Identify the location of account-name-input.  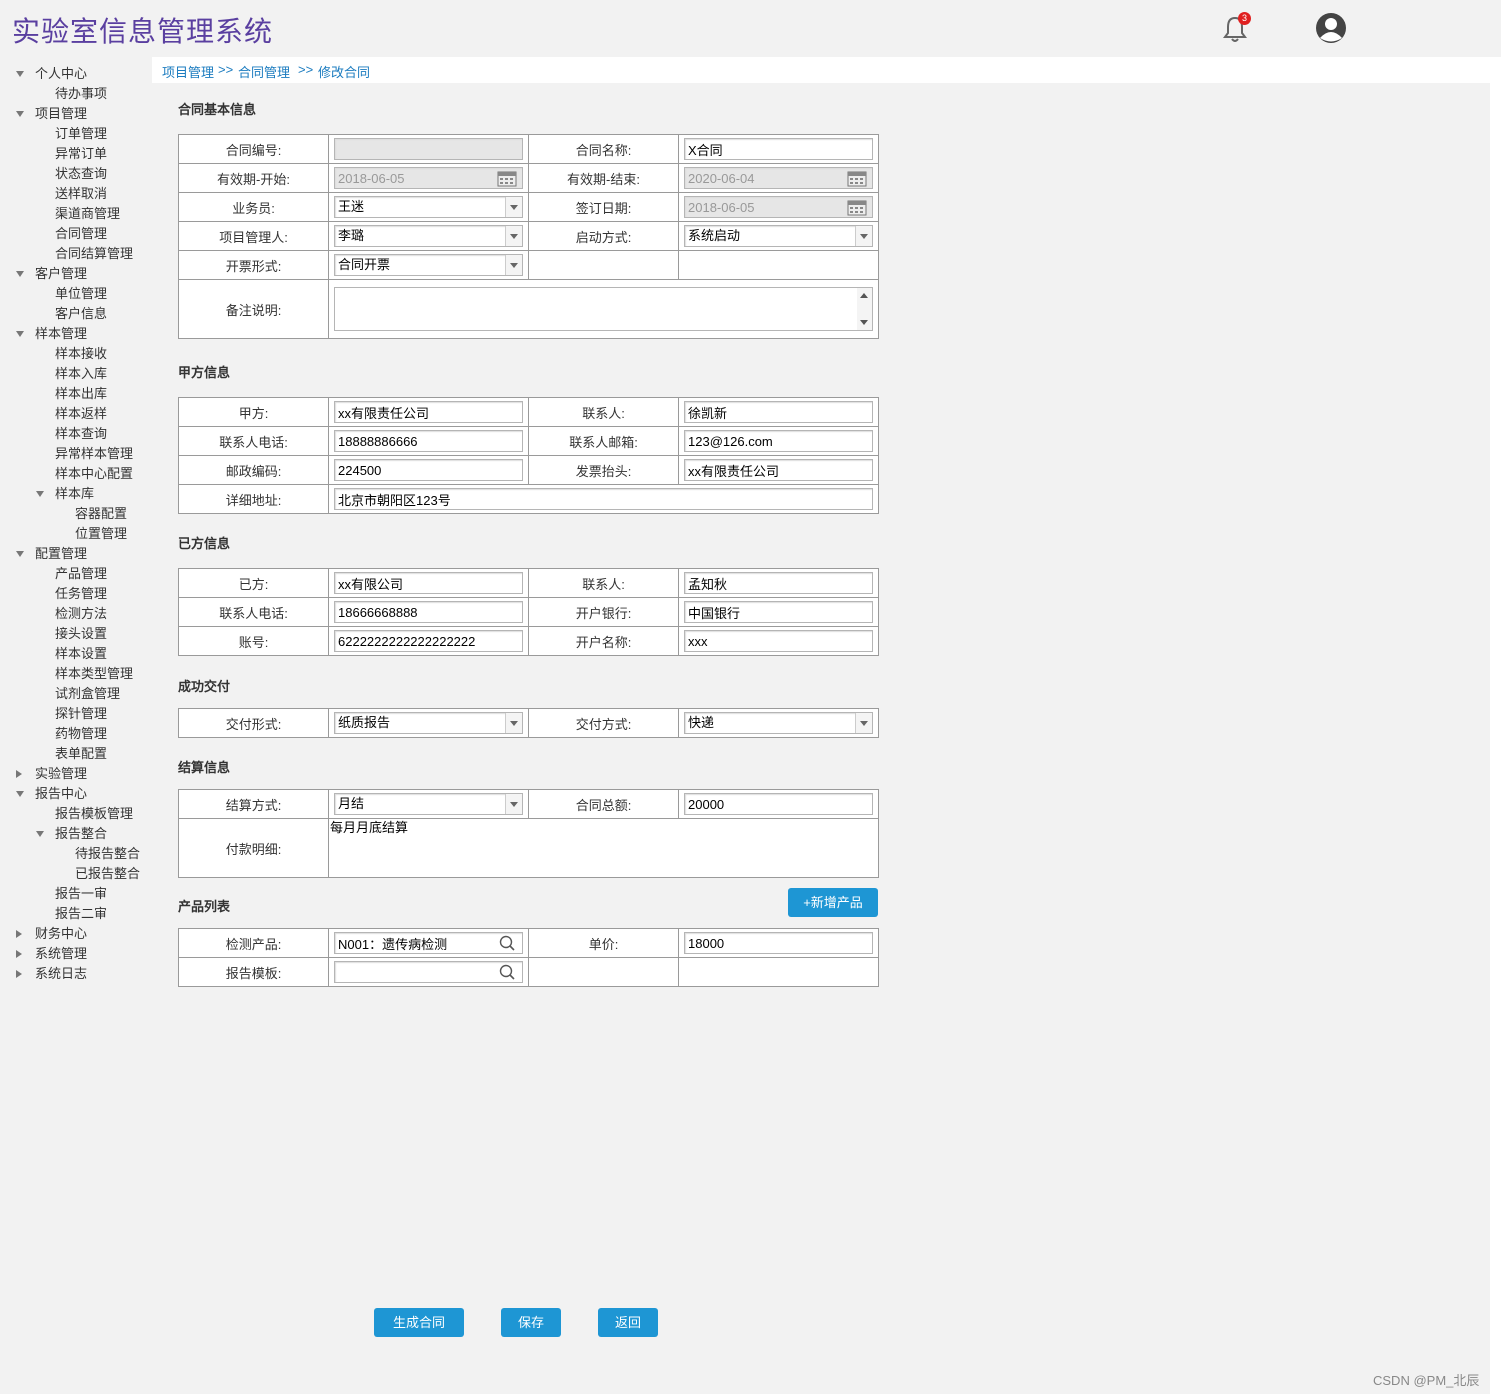
(778, 641).